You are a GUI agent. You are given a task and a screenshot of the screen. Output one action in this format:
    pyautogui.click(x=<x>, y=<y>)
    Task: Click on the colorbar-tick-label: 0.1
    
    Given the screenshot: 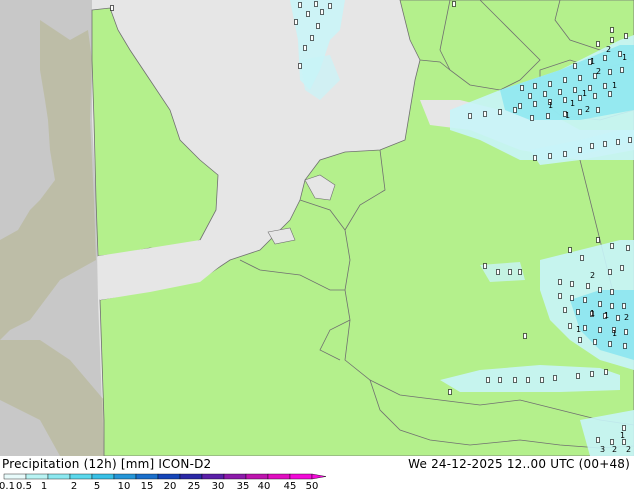 What is the action you would take?
    pyautogui.click(x=7, y=485)
    